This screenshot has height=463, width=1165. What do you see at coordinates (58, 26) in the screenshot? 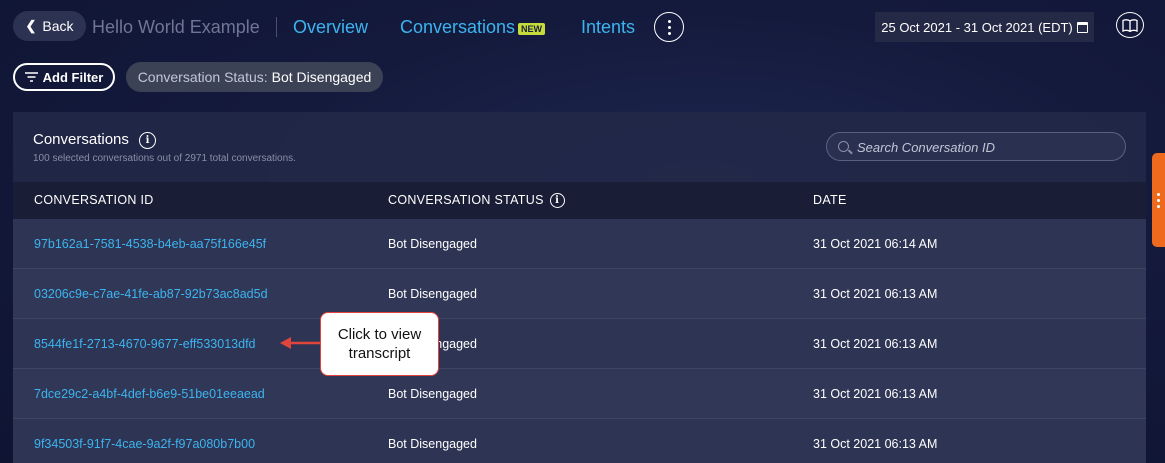
I see `back-label: Back` at bounding box center [58, 26].